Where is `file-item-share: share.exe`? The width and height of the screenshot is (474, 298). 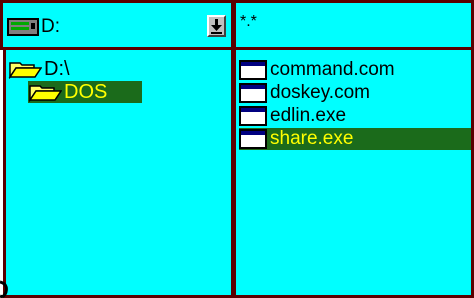 file-item-share: share.exe is located at coordinates (355, 139).